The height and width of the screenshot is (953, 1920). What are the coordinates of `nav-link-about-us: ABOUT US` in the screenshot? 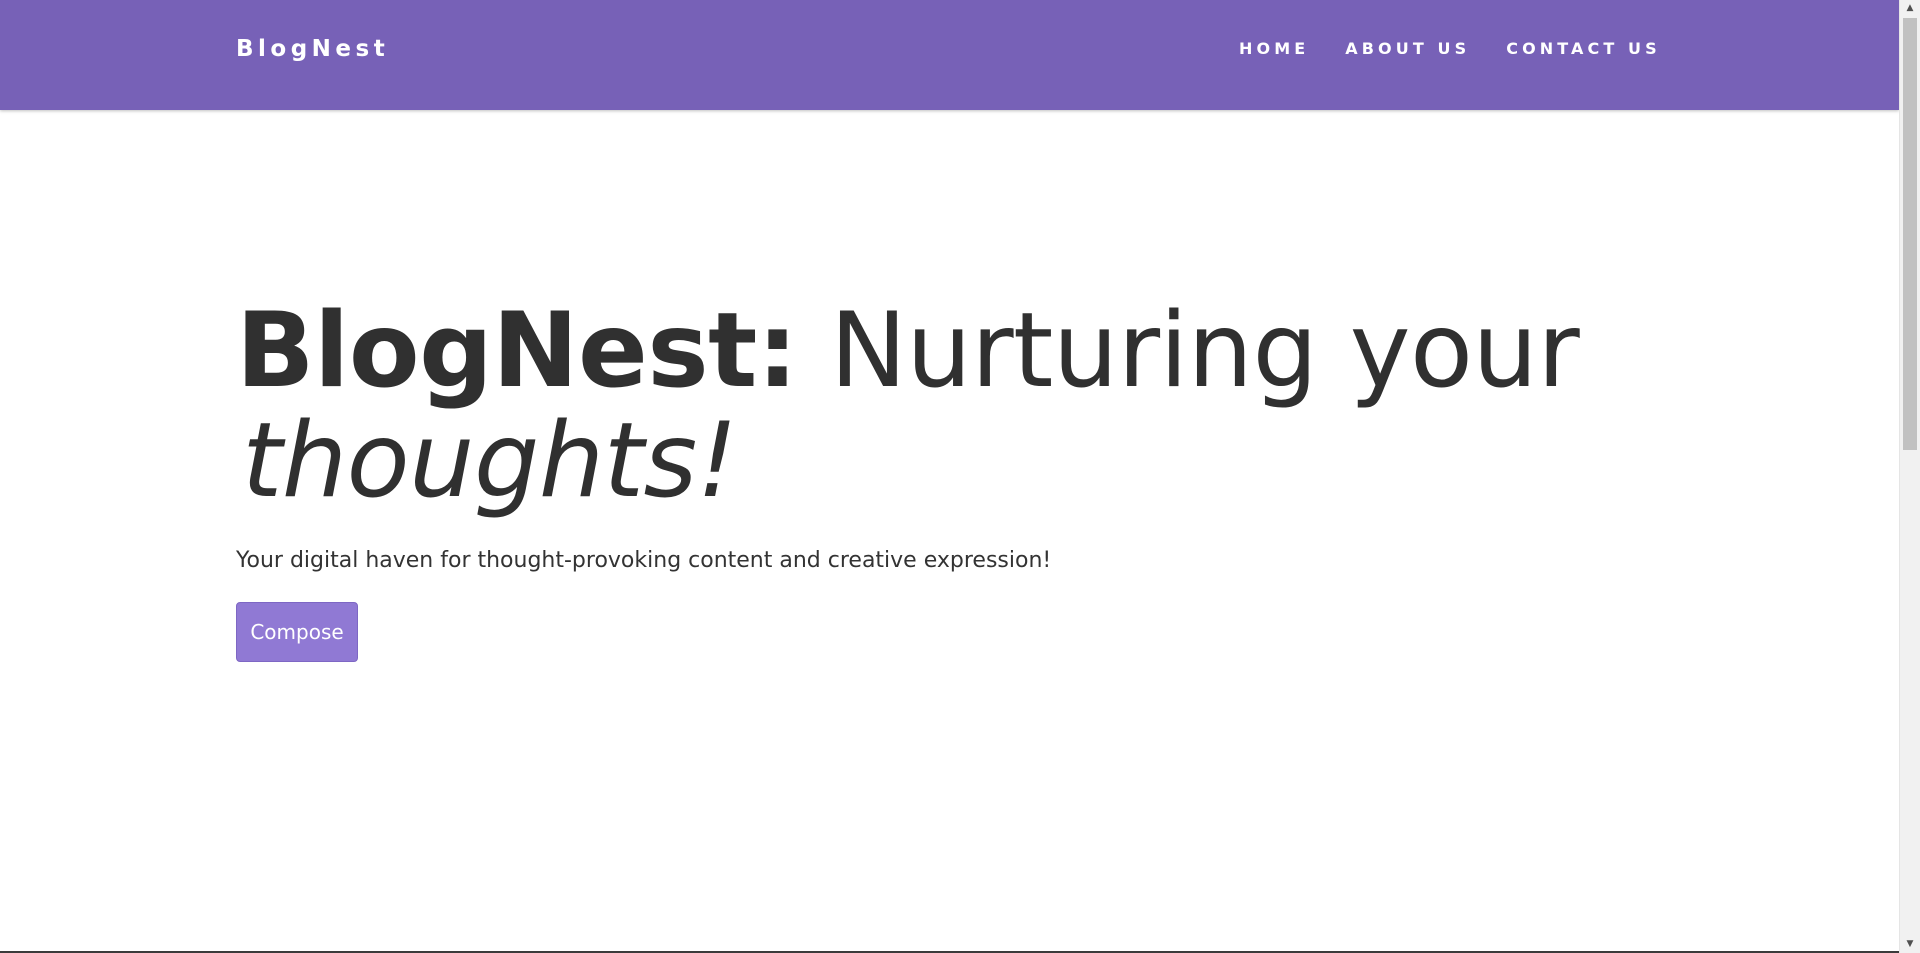 It's located at (1407, 49).